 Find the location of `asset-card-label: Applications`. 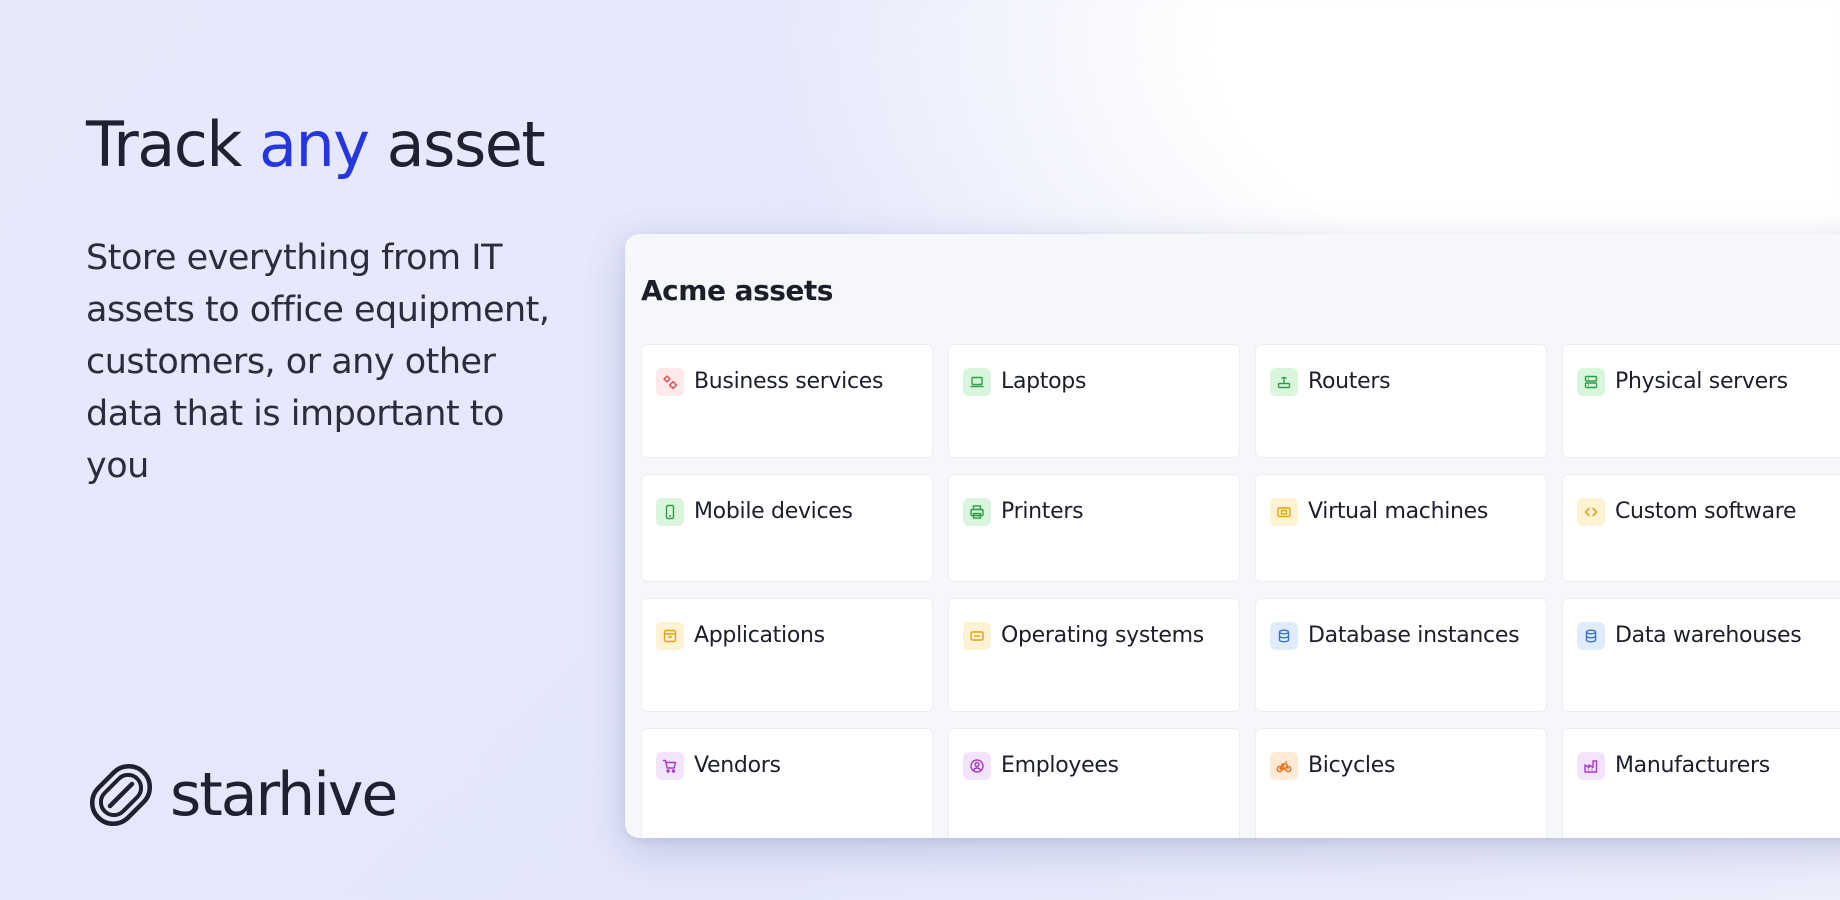

asset-card-label: Applications is located at coordinates (759, 635).